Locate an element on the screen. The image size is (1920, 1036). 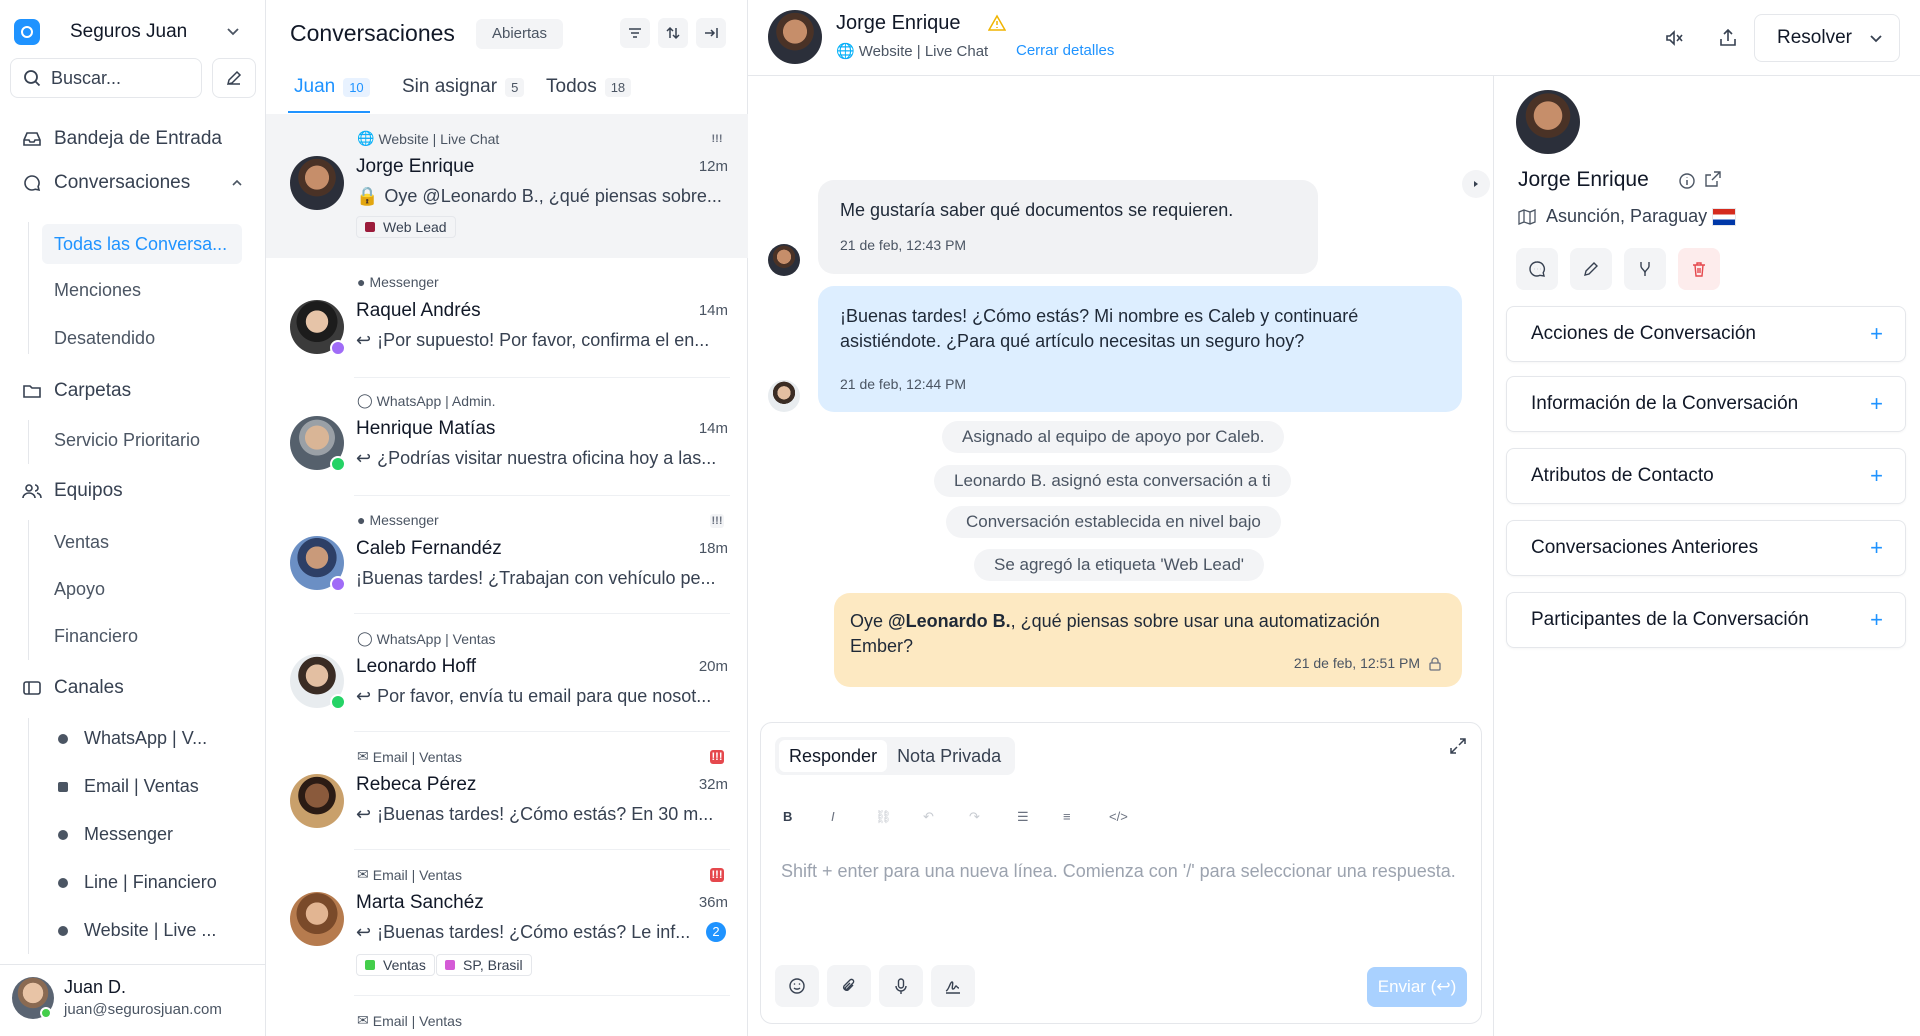
new-conversation-button is located at coordinates (234, 78).